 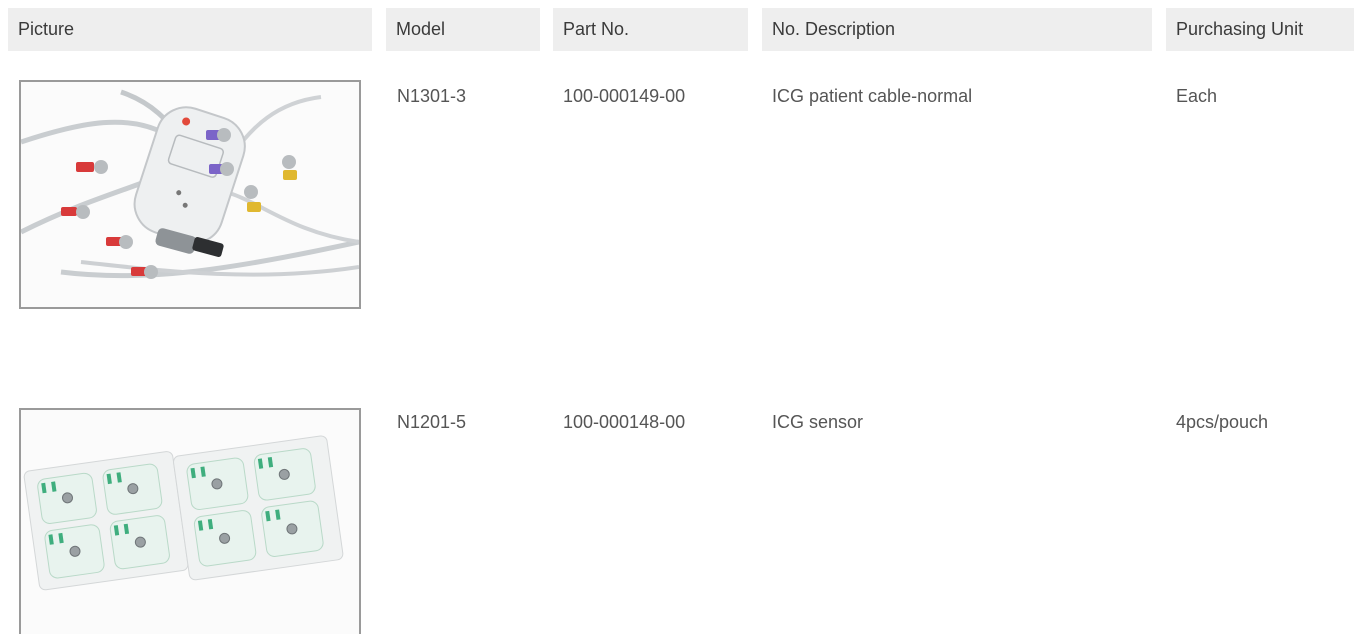 What do you see at coordinates (957, 29) in the screenshot?
I see `header-description: No. Description` at bounding box center [957, 29].